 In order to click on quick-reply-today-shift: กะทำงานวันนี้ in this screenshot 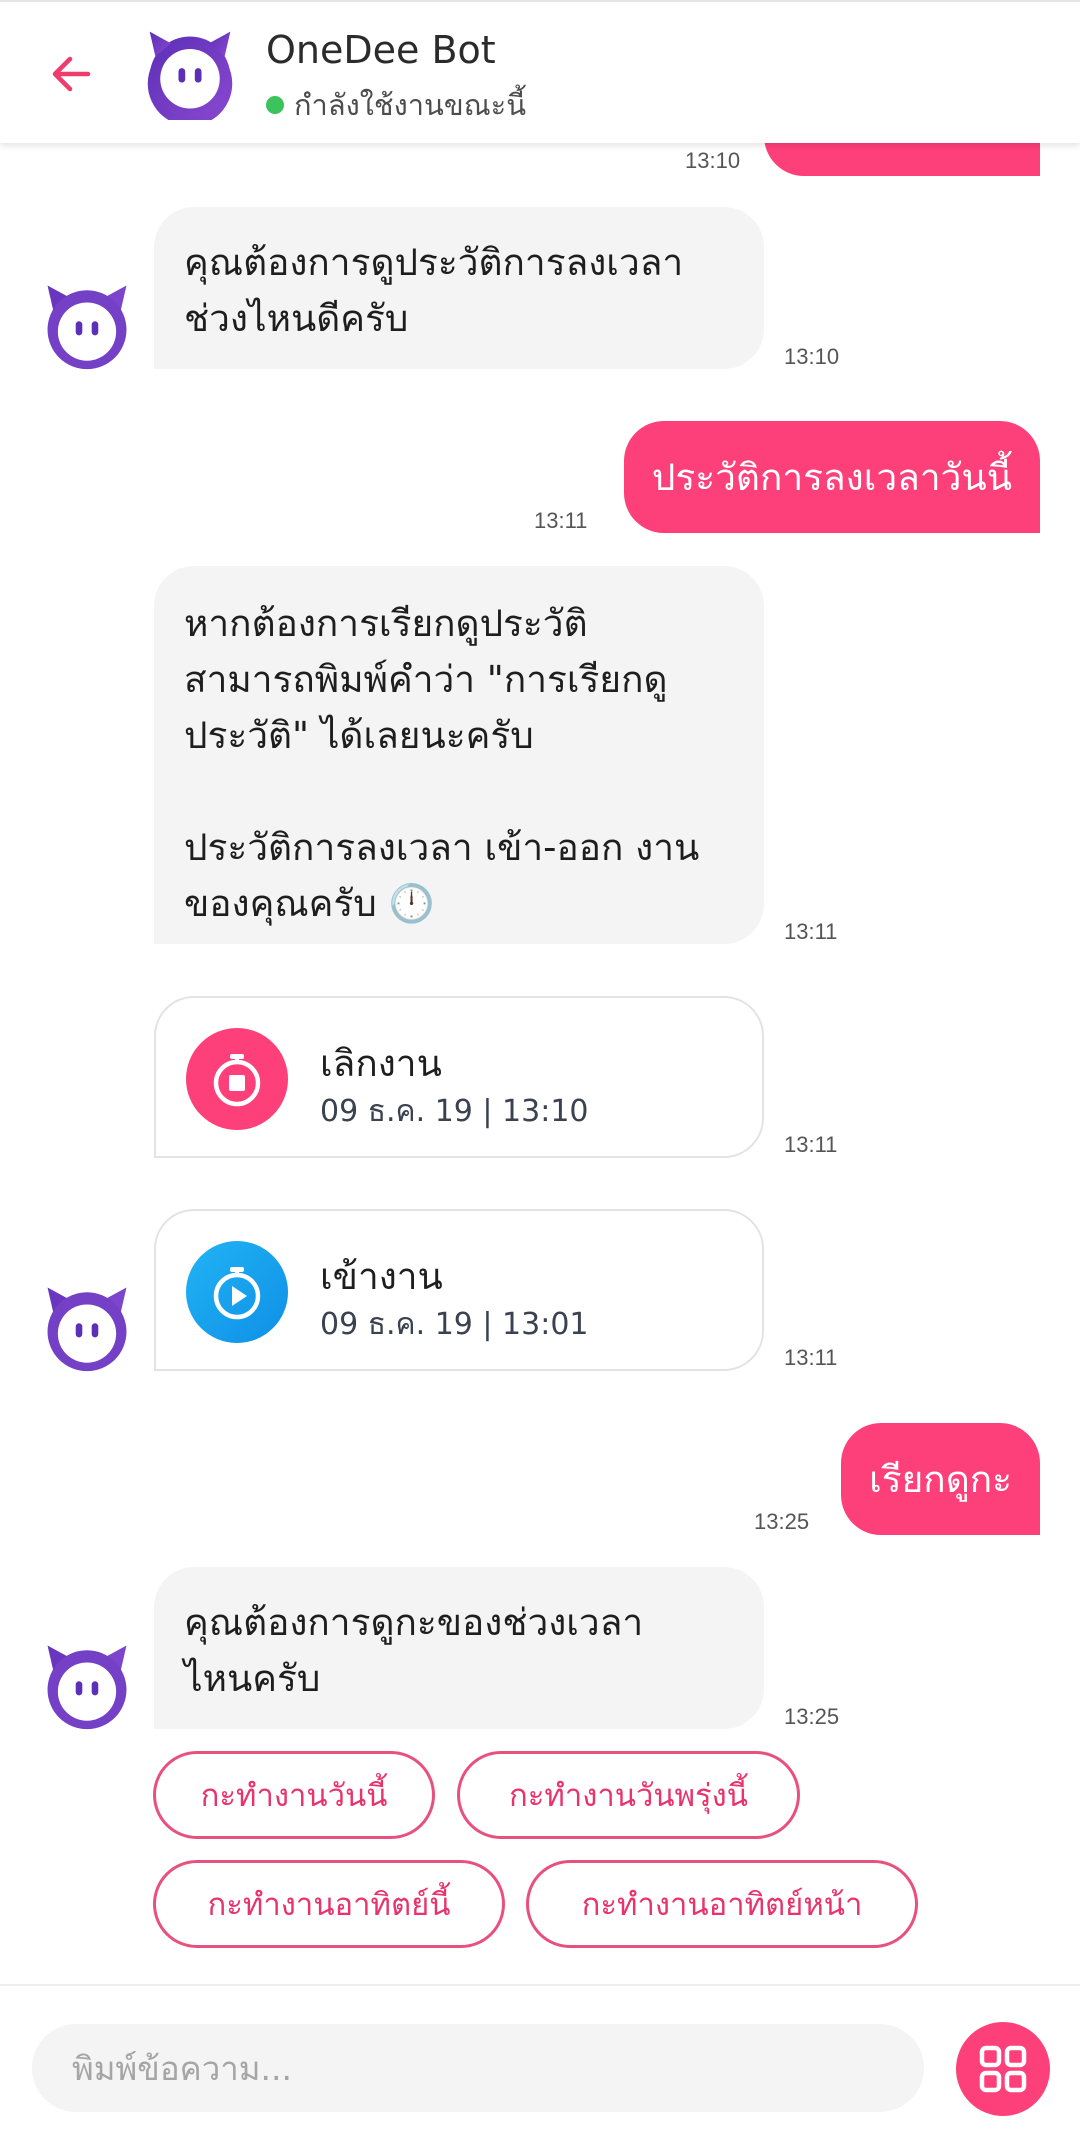, I will do `click(294, 1795)`.